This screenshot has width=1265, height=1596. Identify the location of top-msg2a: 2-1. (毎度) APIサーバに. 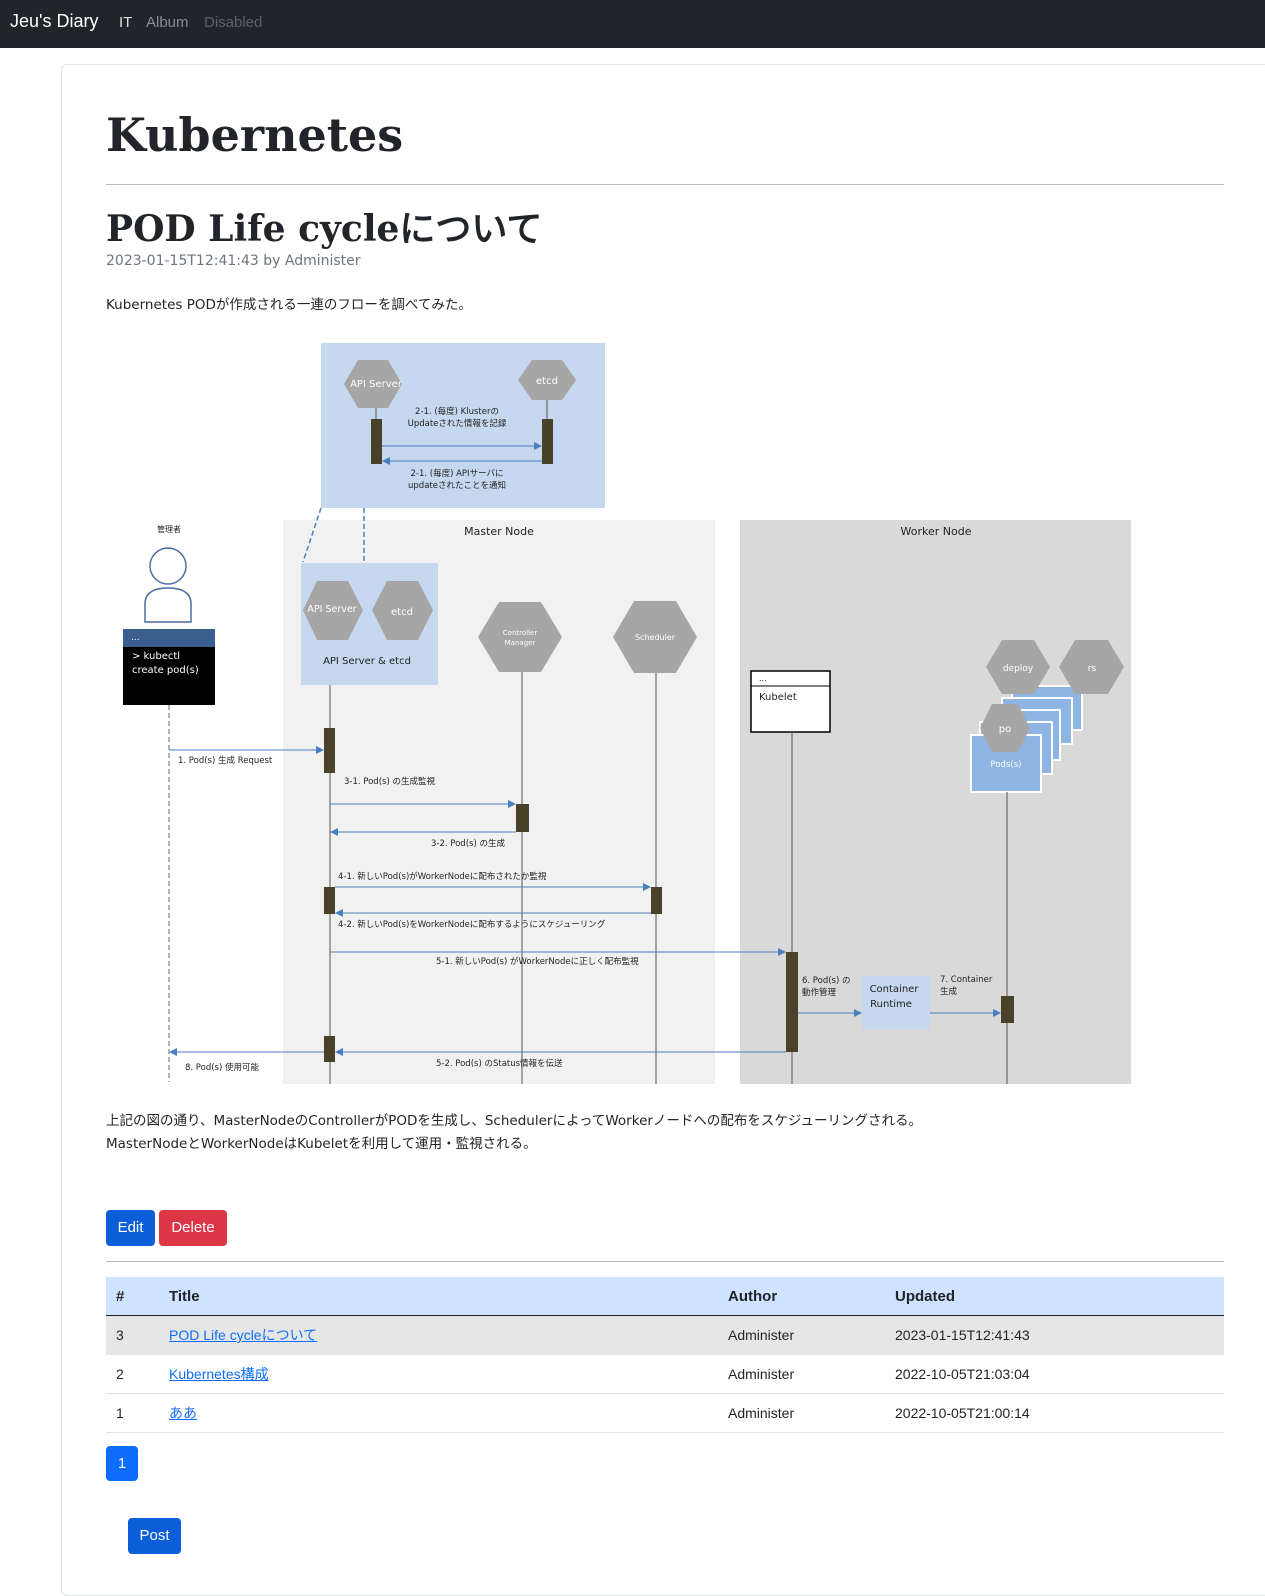
(457, 473).